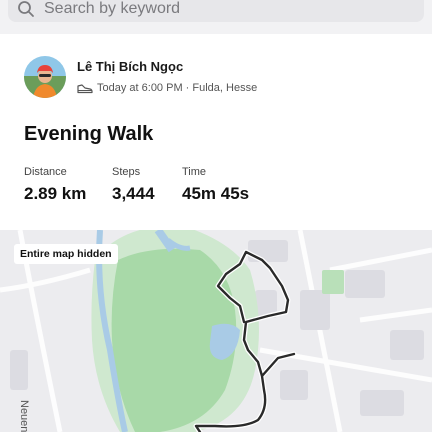 This screenshot has height=432, width=432. I want to click on stat-value: 2.89 km, so click(55, 193).